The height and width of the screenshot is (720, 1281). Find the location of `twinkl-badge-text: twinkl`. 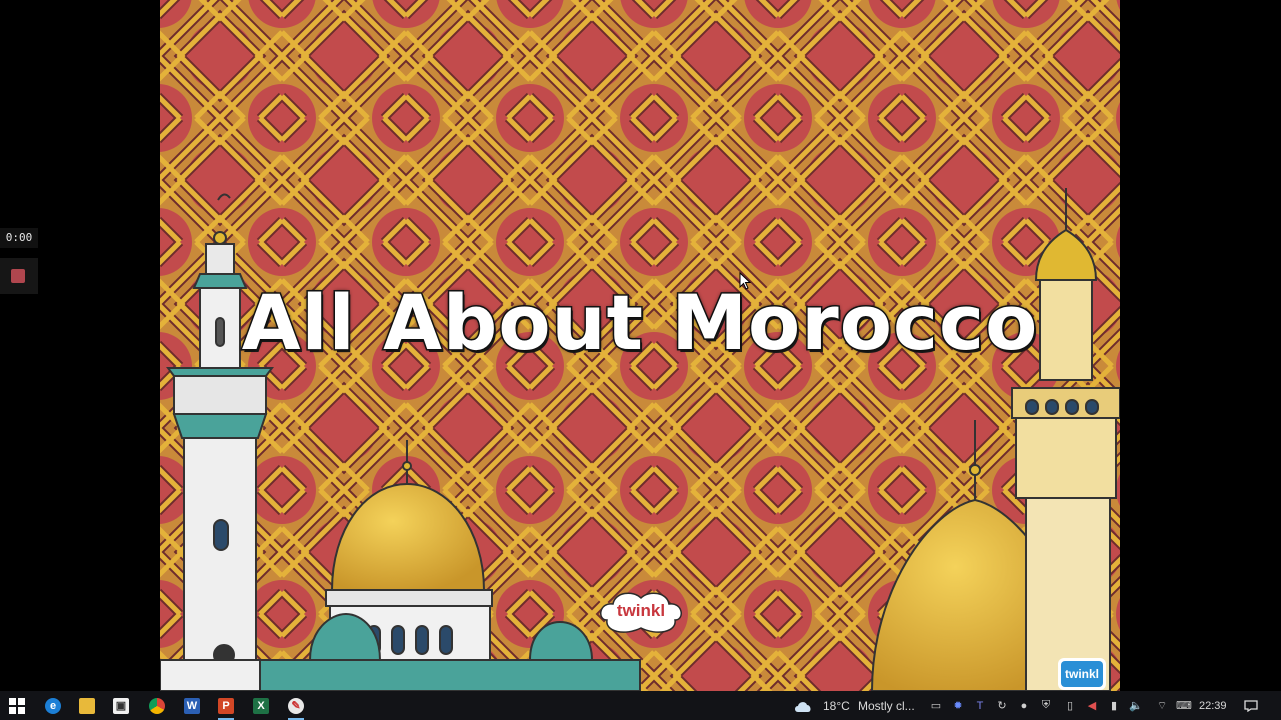

twinkl-badge-text: twinkl is located at coordinates (1082, 674).